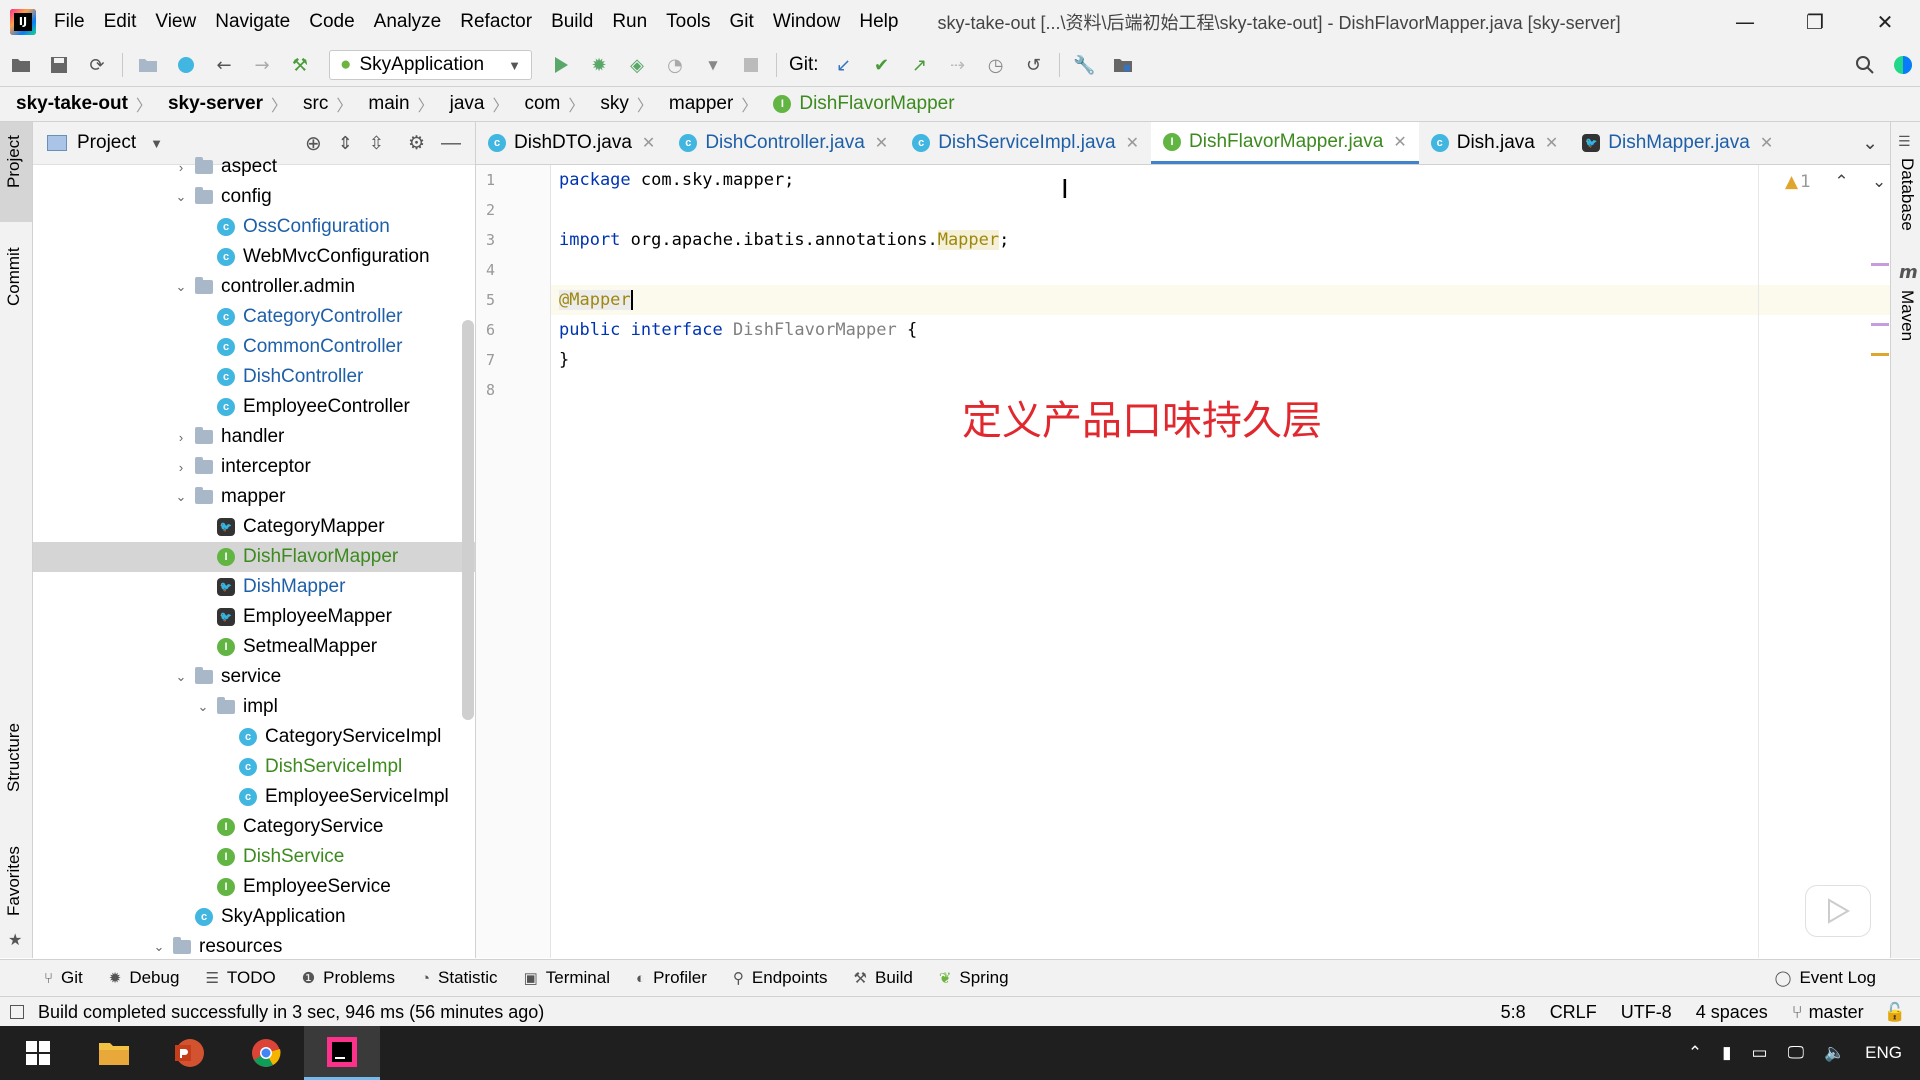 The height and width of the screenshot is (1080, 1920). I want to click on project-tree-scrollbar, so click(468, 520).